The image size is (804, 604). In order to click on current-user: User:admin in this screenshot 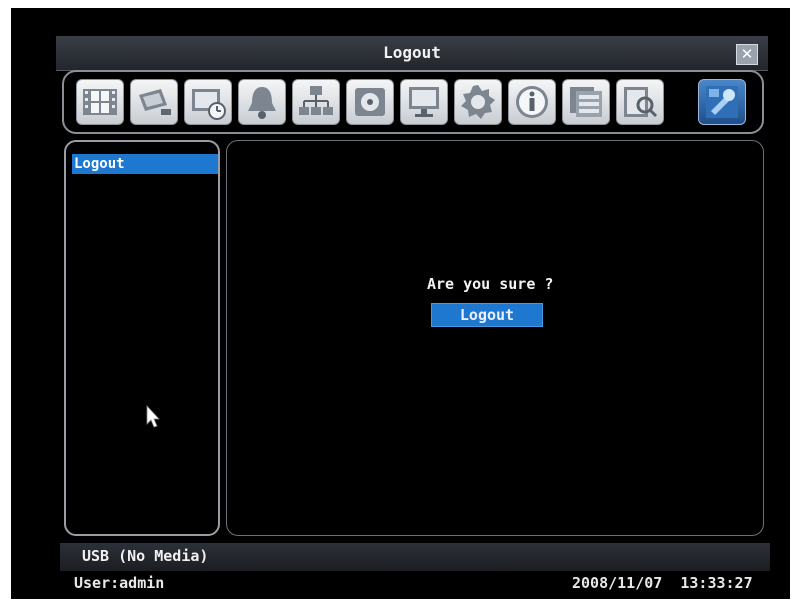, I will do `click(119, 583)`.